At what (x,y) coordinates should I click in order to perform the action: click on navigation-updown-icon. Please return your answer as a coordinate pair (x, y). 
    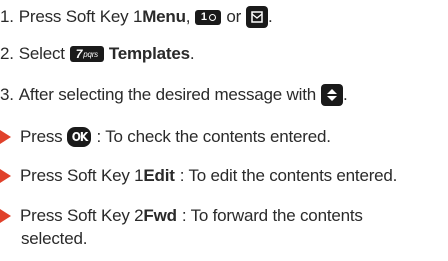
    Looking at the image, I should click on (332, 95).